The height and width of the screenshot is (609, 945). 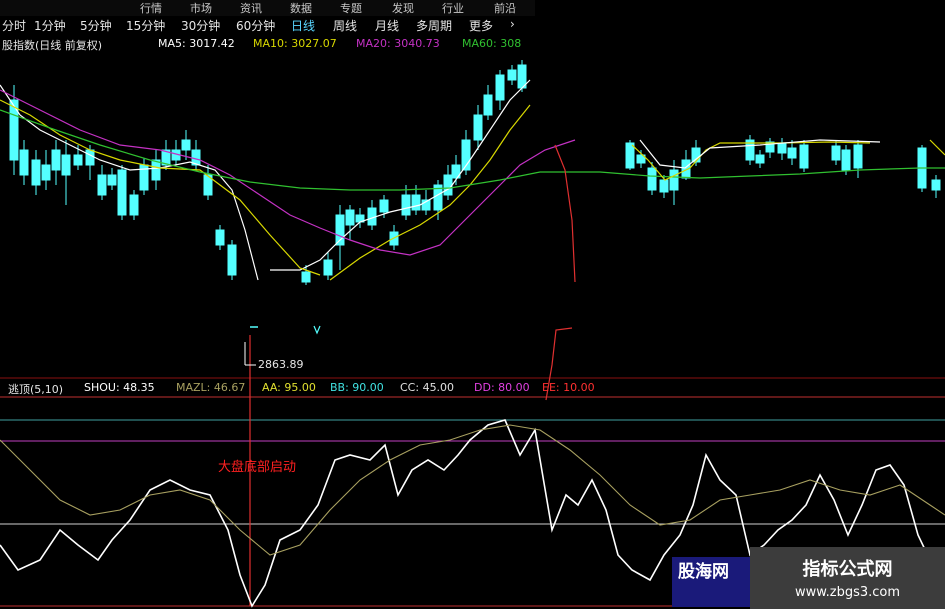 I want to click on ma10-line, so click(x=160, y=187).